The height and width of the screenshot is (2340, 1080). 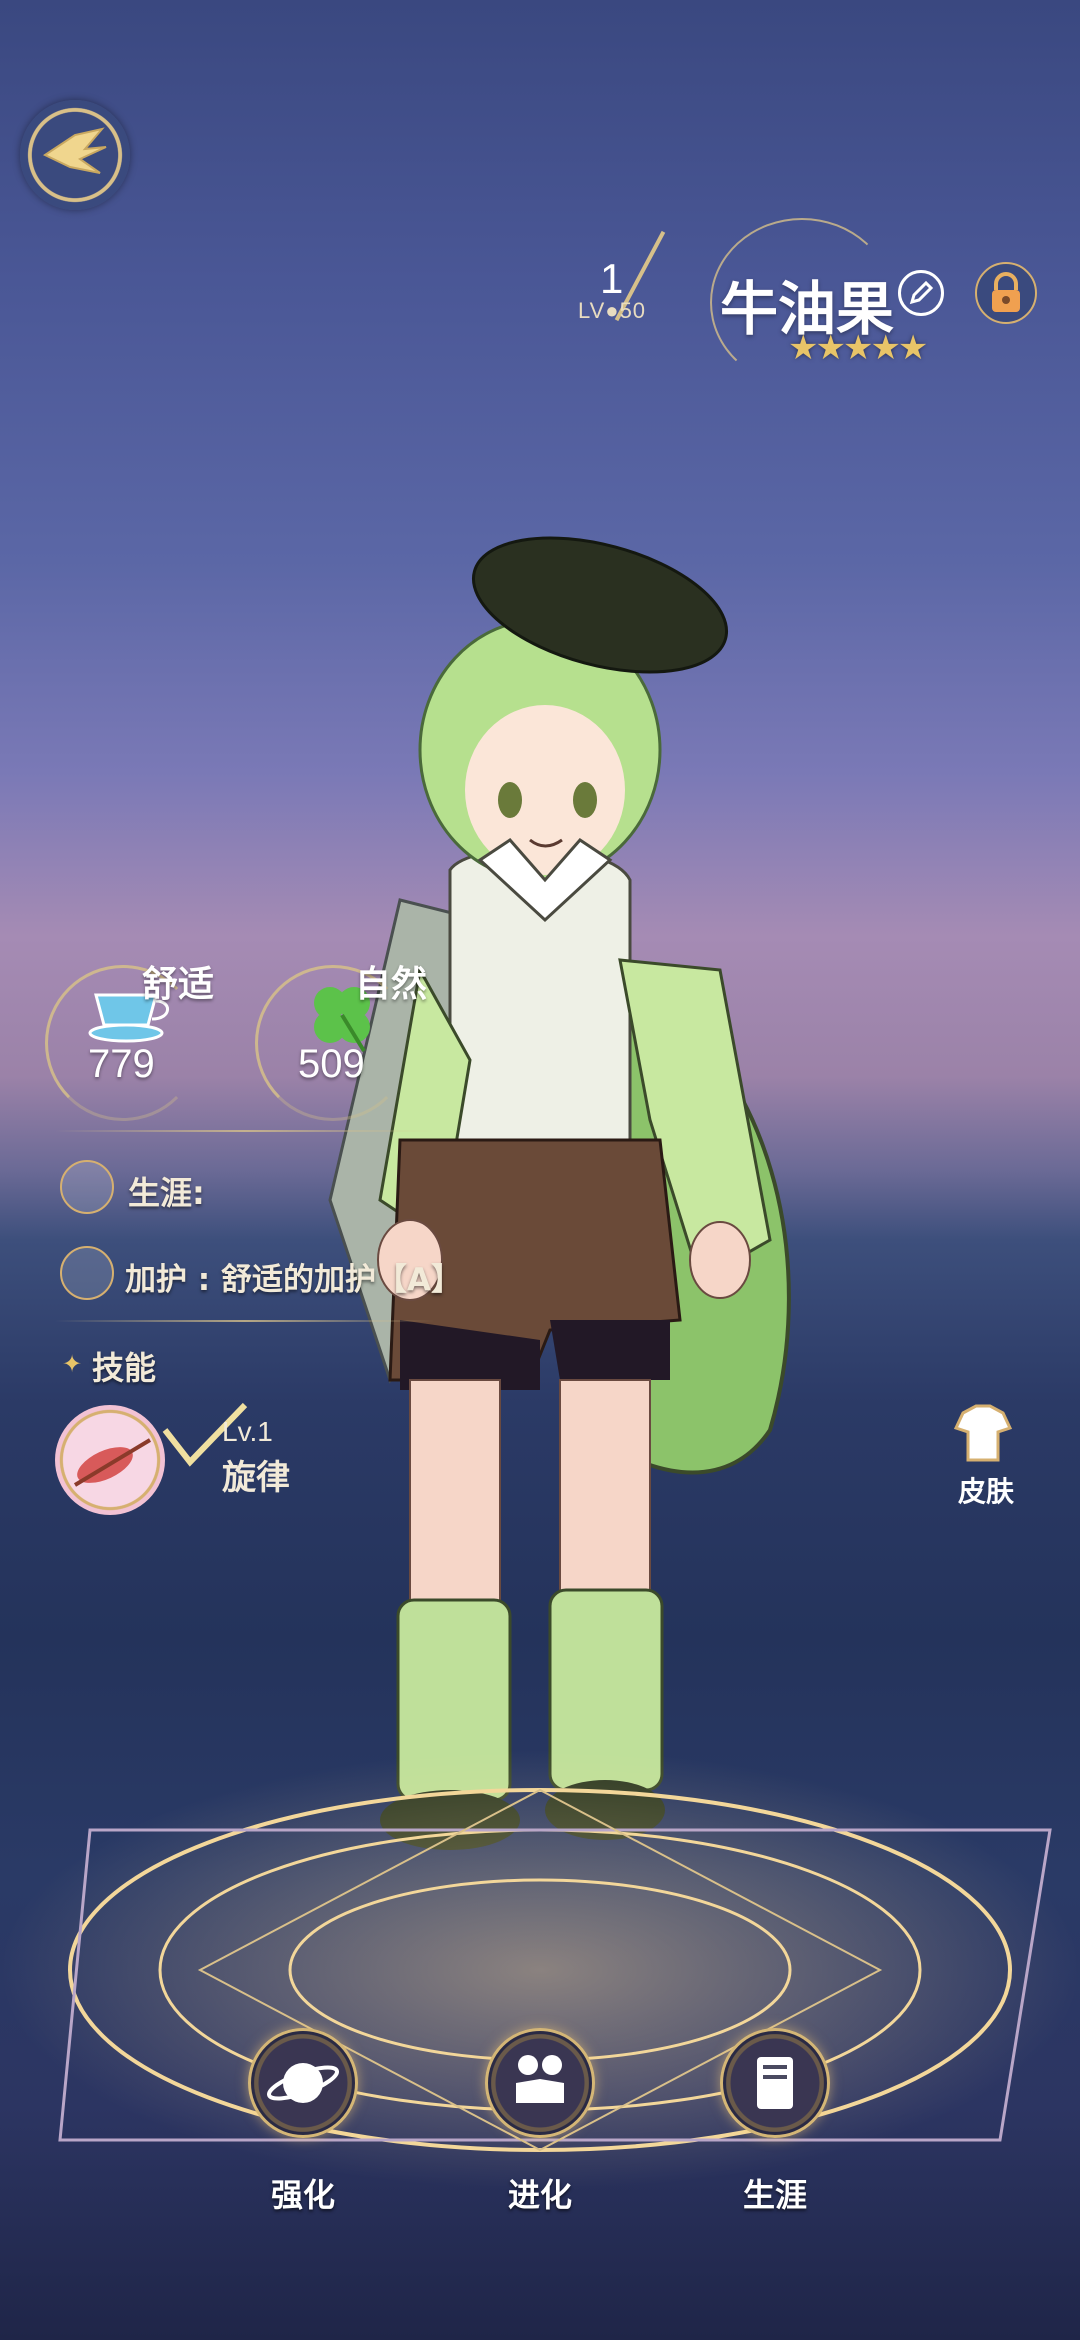 I want to click on back-button, so click(x=75, y=155).